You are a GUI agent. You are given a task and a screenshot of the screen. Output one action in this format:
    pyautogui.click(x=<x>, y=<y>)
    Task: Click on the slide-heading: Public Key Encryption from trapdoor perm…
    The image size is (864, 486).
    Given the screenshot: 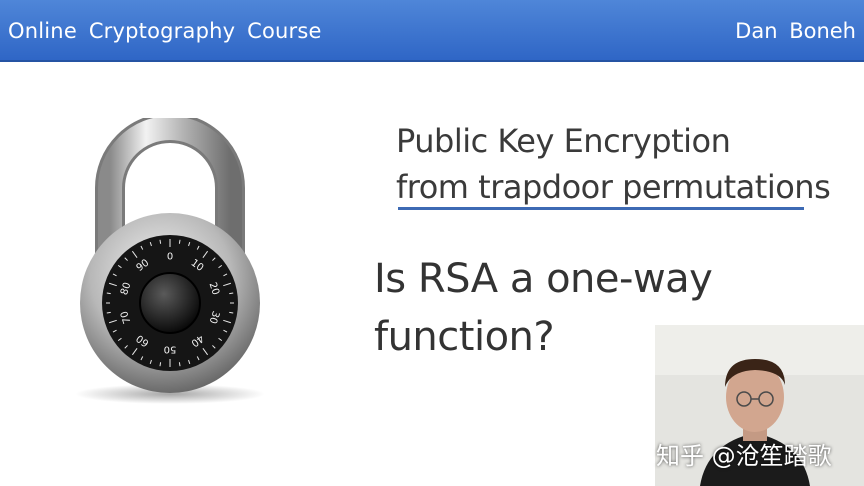 What is the action you would take?
    pyautogui.click(x=613, y=164)
    